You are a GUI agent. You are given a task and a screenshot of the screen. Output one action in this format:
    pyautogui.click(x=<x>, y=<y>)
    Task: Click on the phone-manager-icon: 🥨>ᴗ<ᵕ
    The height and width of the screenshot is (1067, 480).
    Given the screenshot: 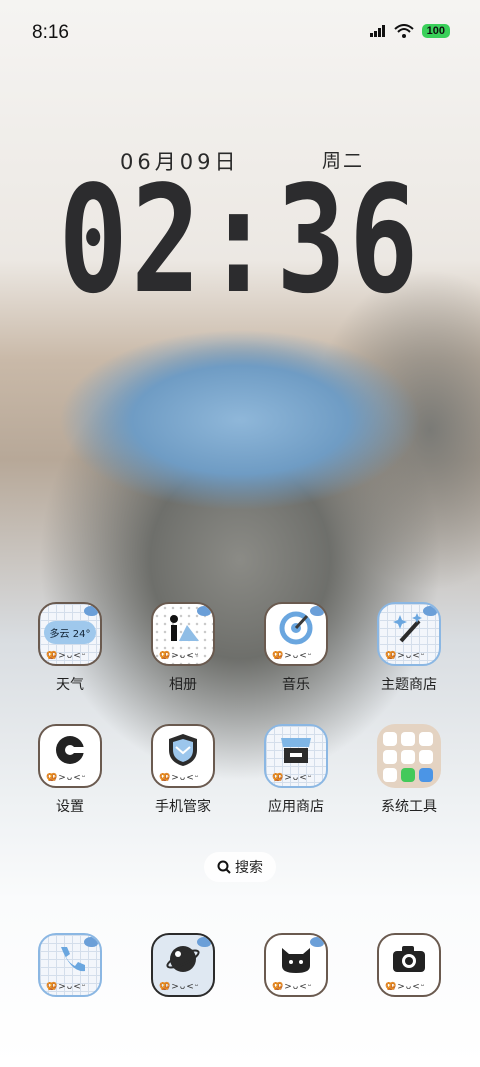 What is the action you would take?
    pyautogui.click(x=183, y=756)
    